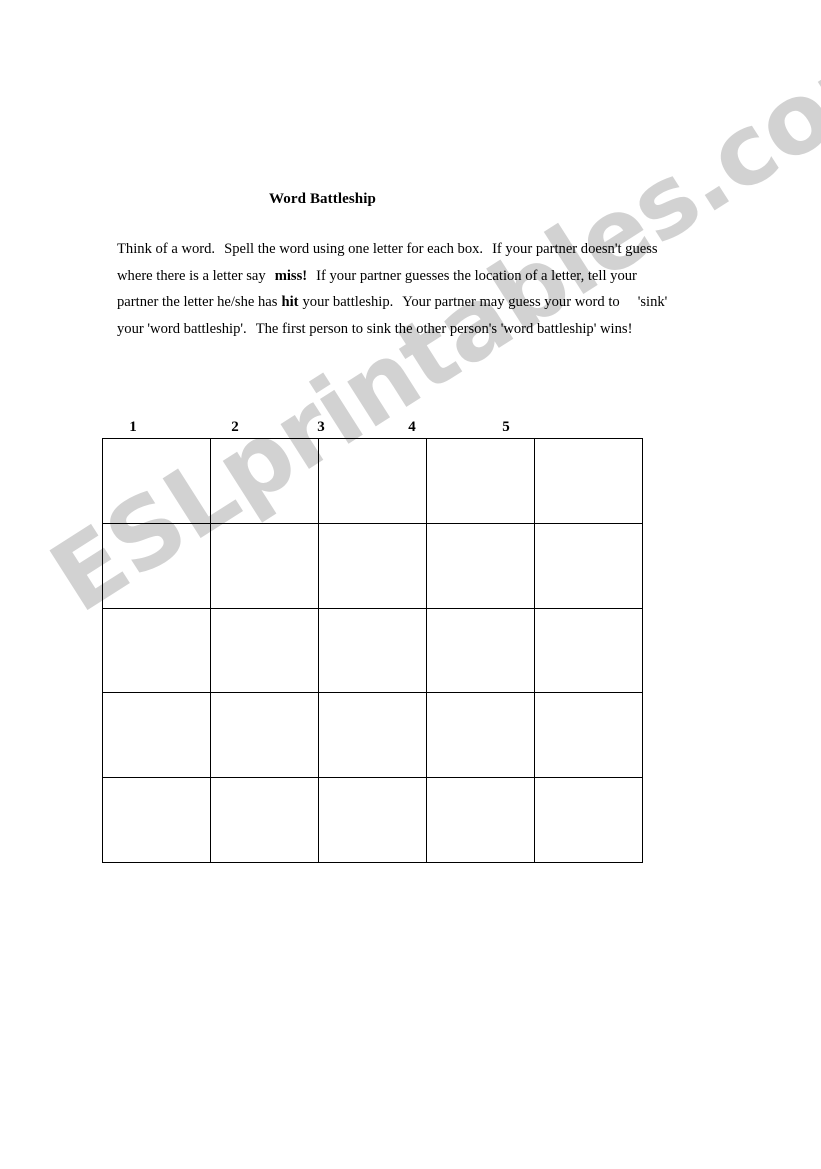 Image resolution: width=821 pixels, height=1169 pixels. What do you see at coordinates (575, 249) in the screenshot?
I see `instructions-line-1-part-c: If your partner doesn't guess` at bounding box center [575, 249].